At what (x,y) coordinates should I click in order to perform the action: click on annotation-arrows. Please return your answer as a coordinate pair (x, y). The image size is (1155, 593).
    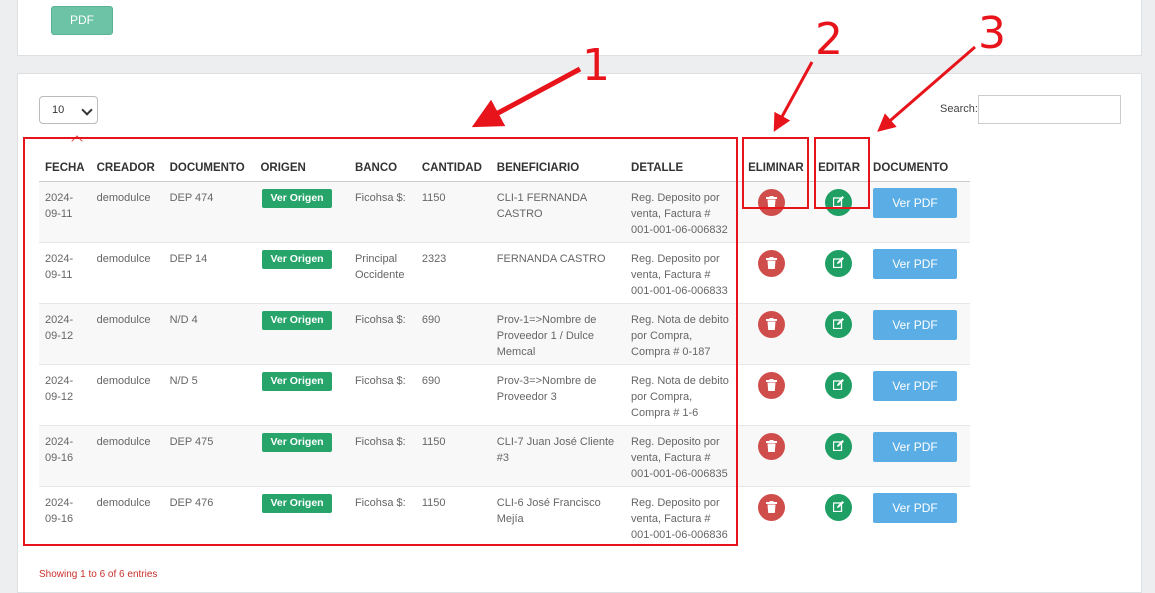
    Looking at the image, I should click on (723, 88).